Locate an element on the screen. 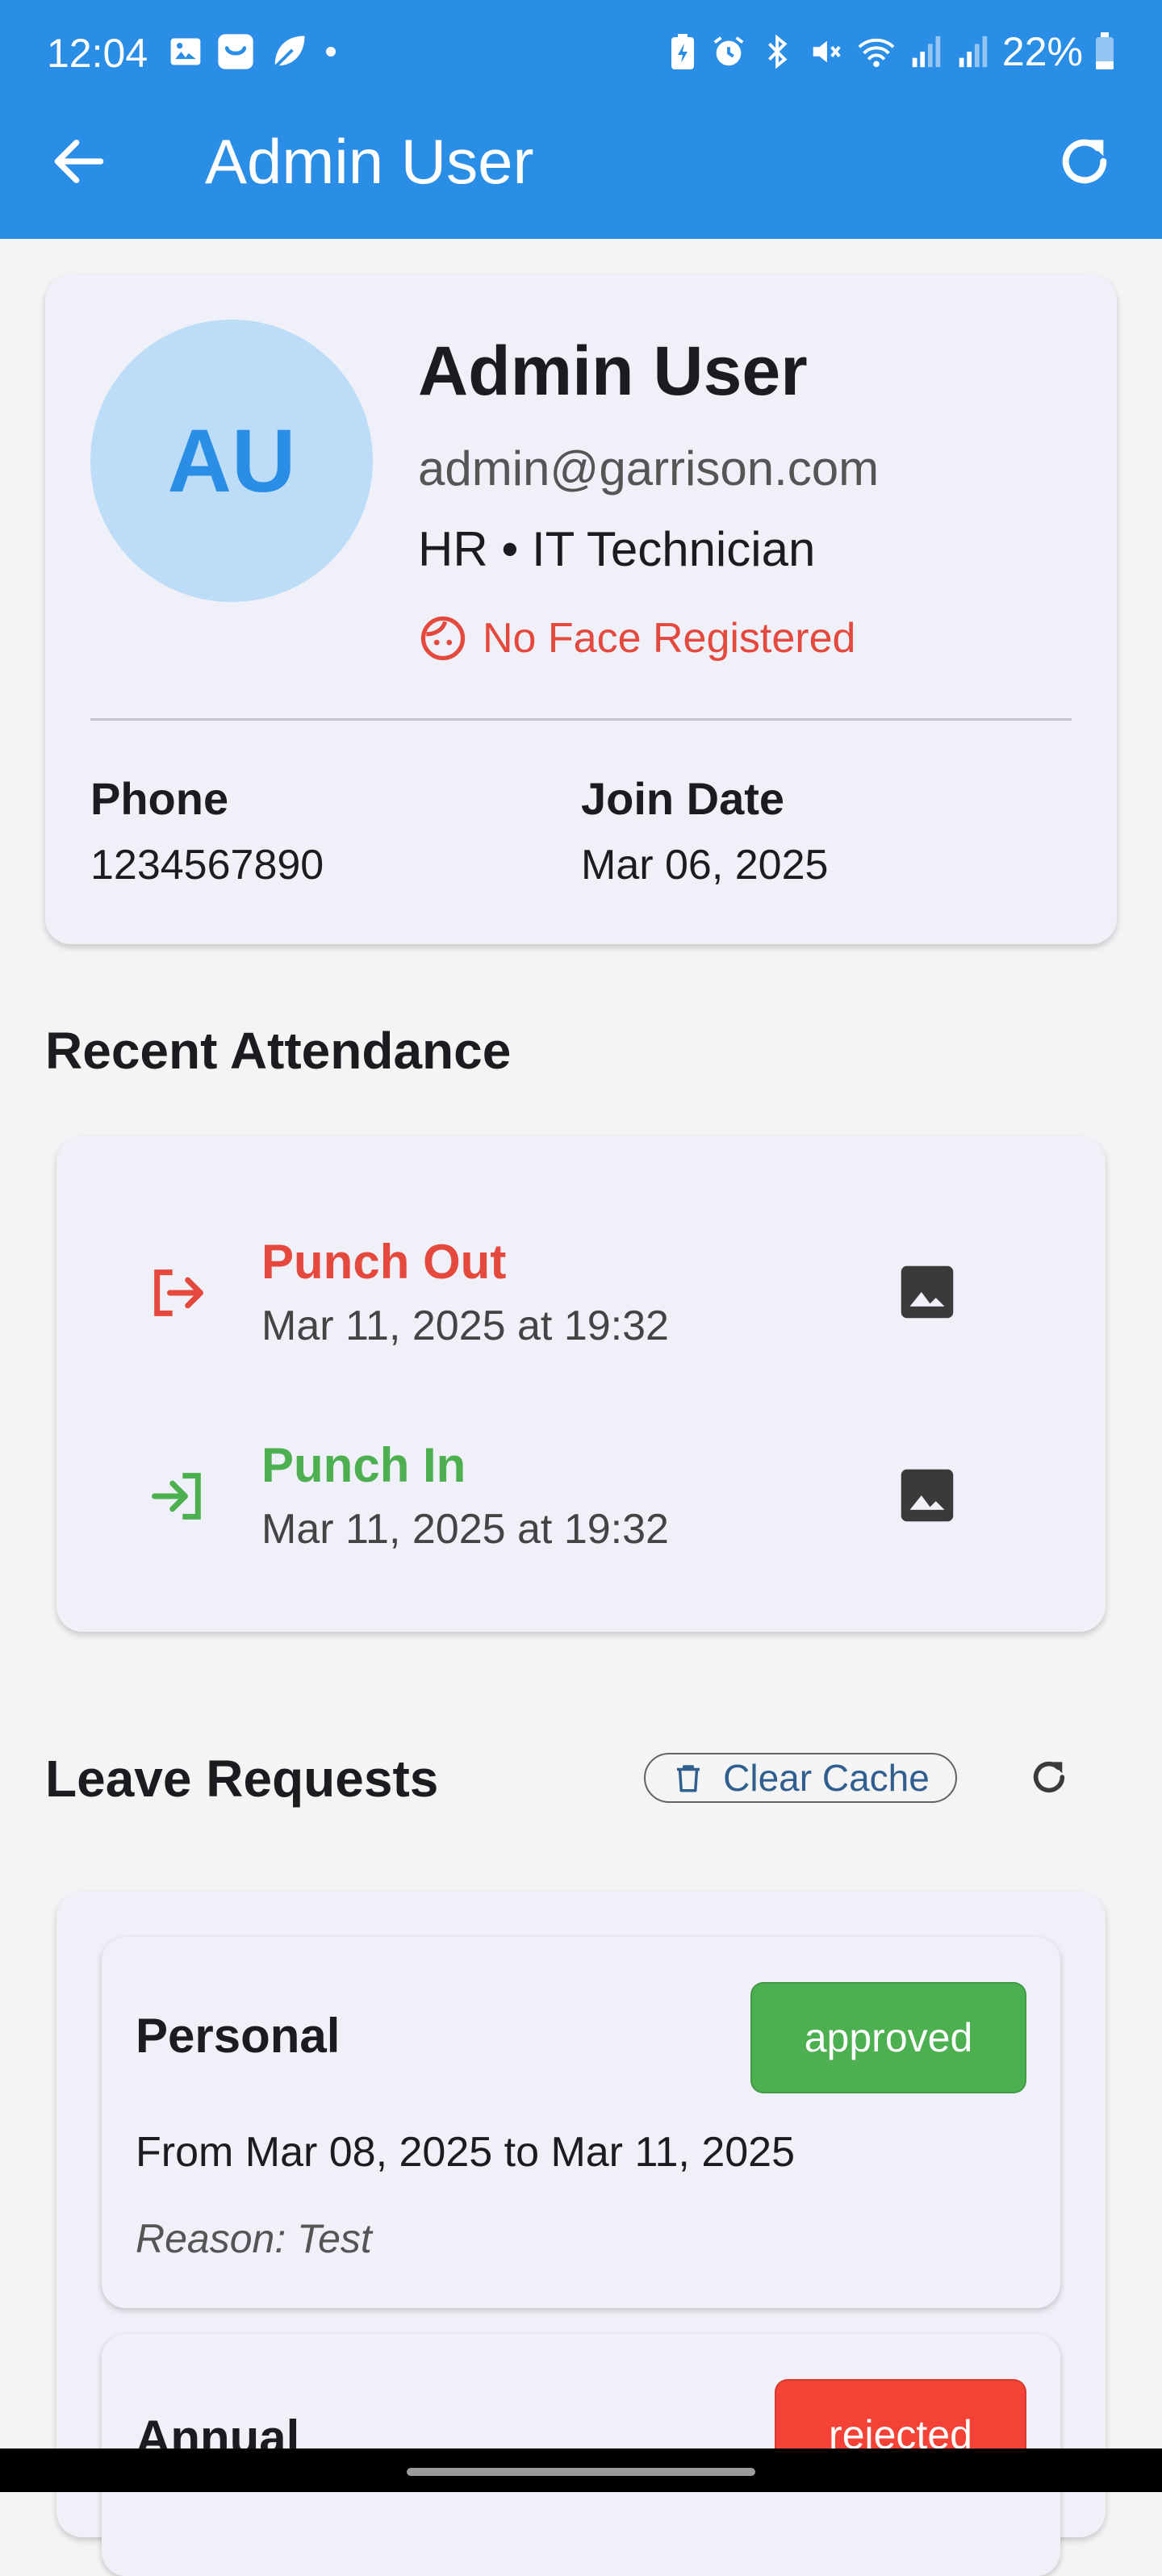 The image size is (1162, 2576). status-time: 12:04 is located at coordinates (97, 53).